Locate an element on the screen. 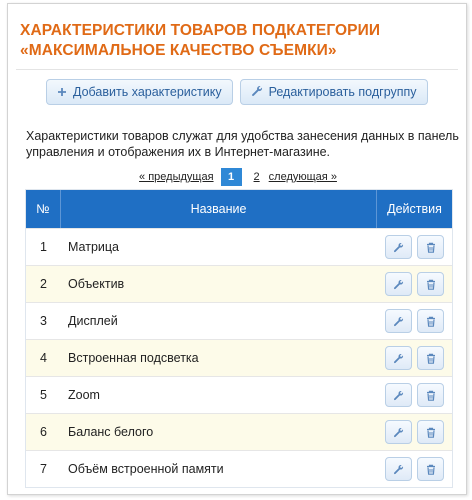  plus-icon is located at coordinates (62, 92).